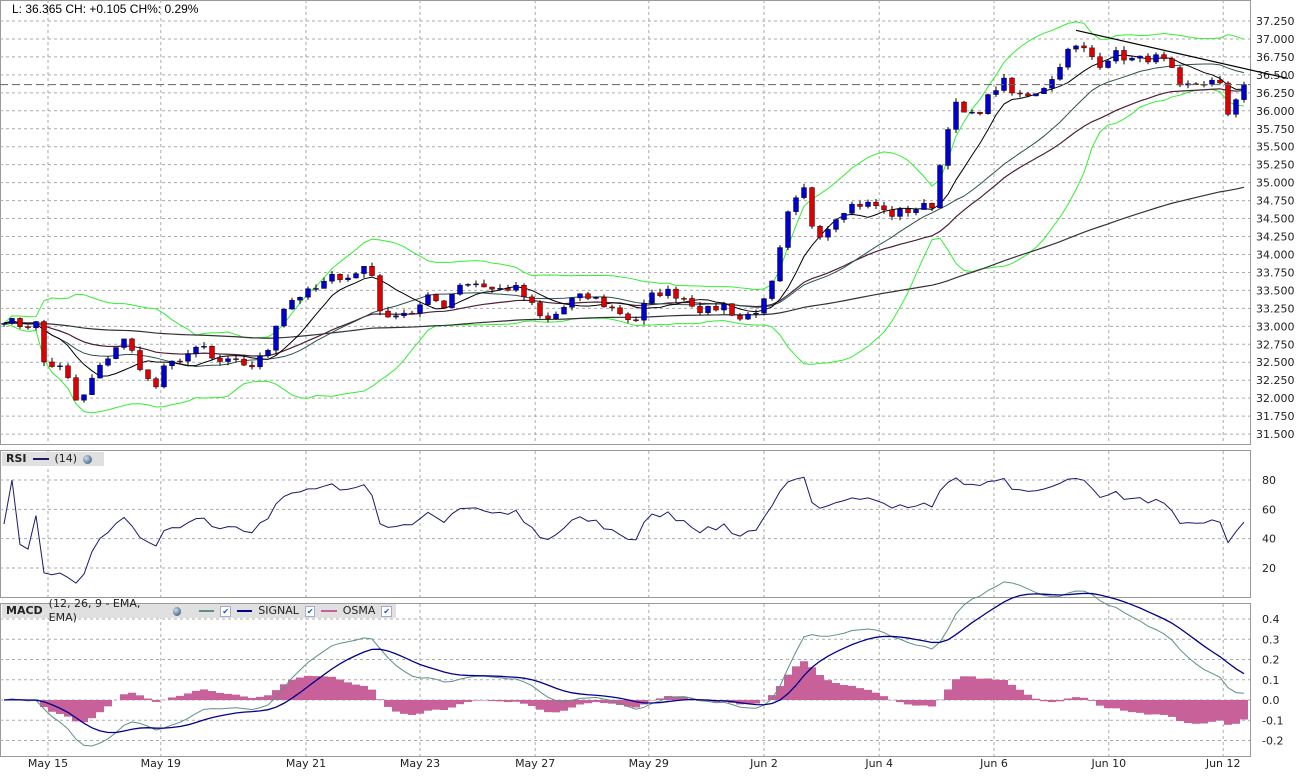  What do you see at coordinates (1275, 147) in the screenshot?
I see `price-tick-label: 35.500` at bounding box center [1275, 147].